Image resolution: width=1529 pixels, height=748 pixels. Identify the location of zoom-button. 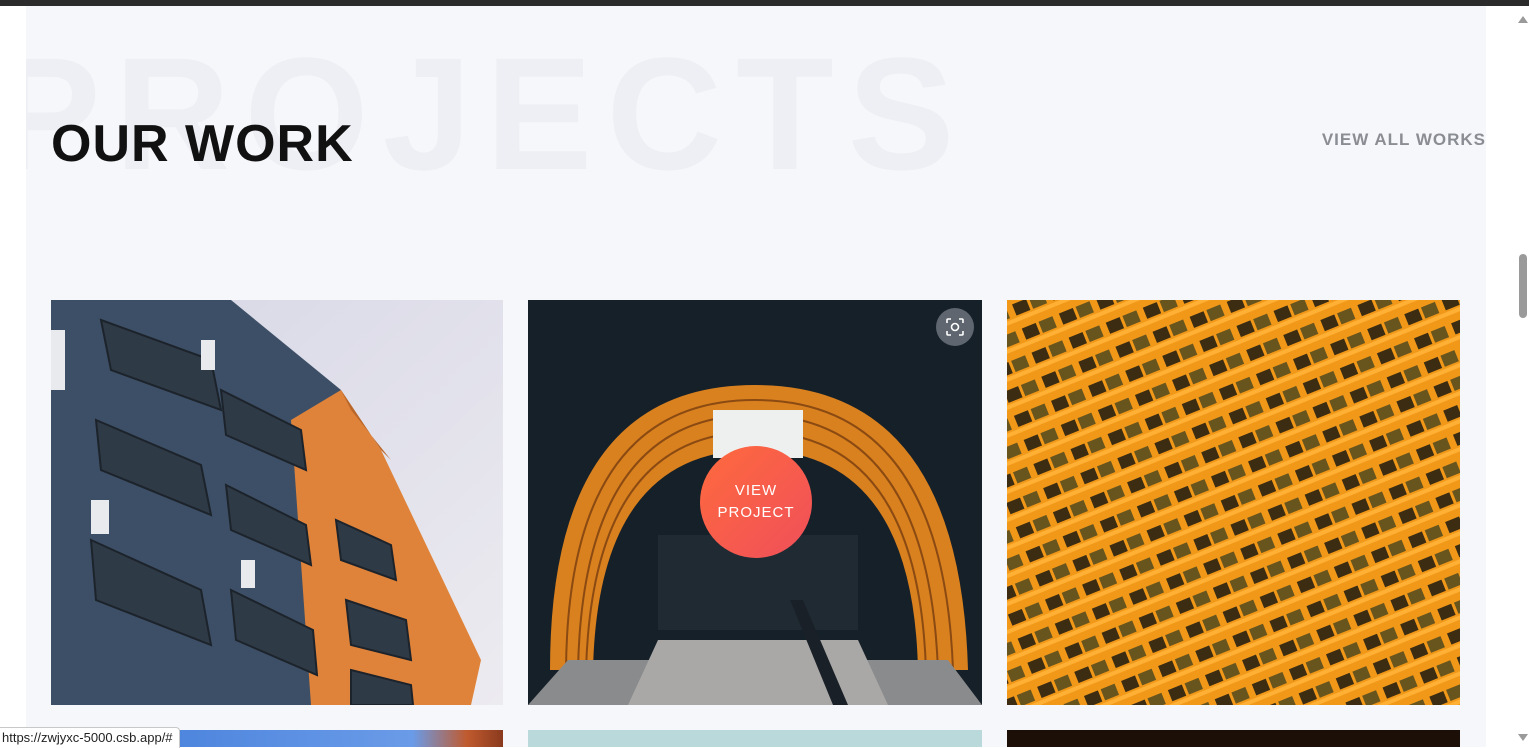
(955, 327).